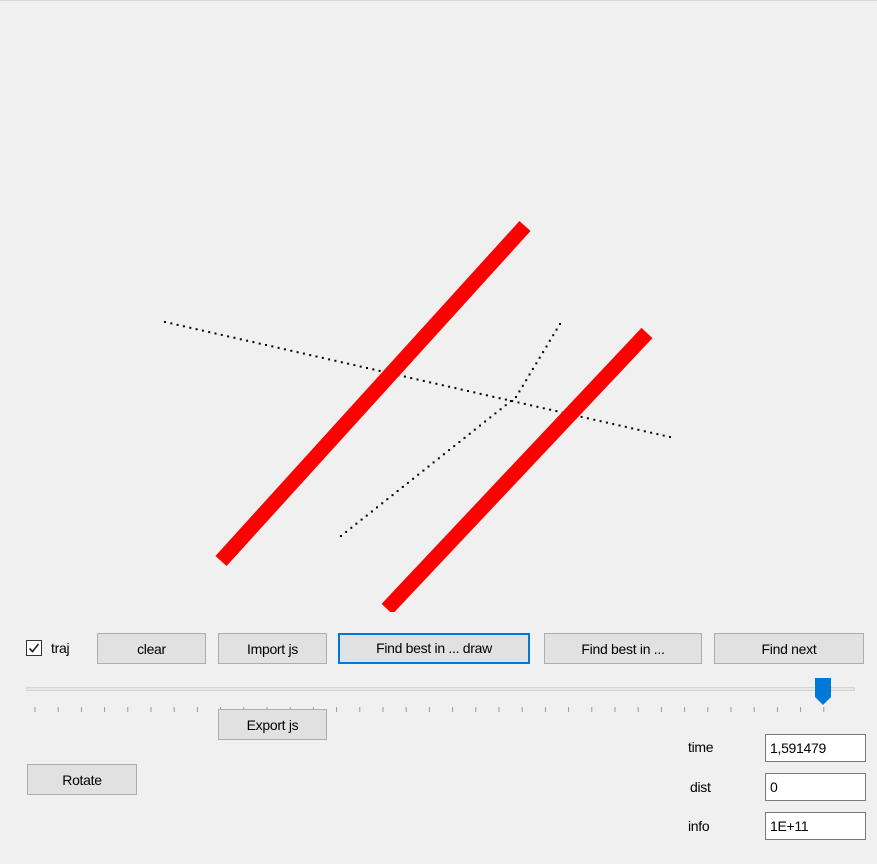 The height and width of the screenshot is (864, 877). I want to click on time-field: 1,591479, so click(815, 748).